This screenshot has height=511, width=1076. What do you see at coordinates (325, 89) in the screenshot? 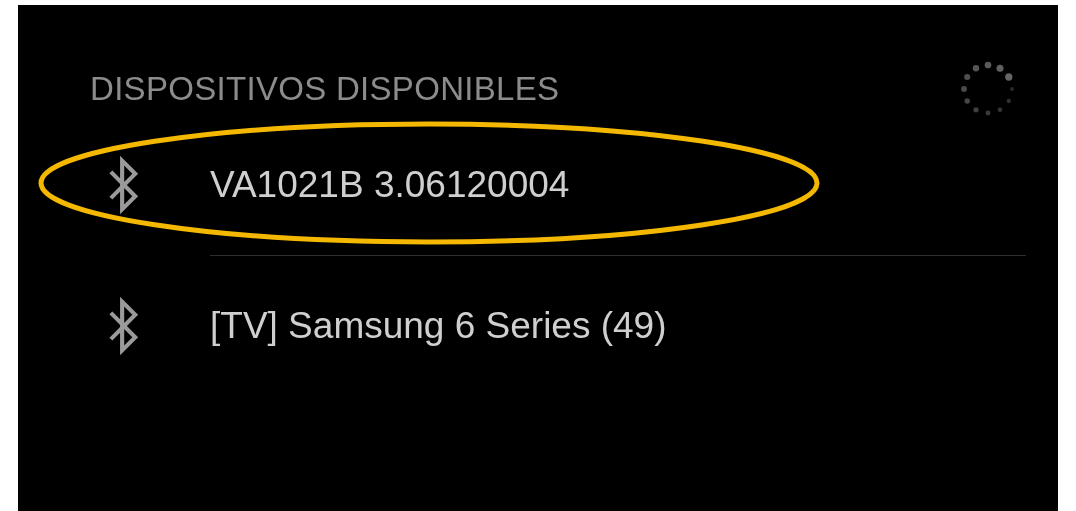
I see `section-header: DISPOSITIVOS DISPONIBLES` at bounding box center [325, 89].